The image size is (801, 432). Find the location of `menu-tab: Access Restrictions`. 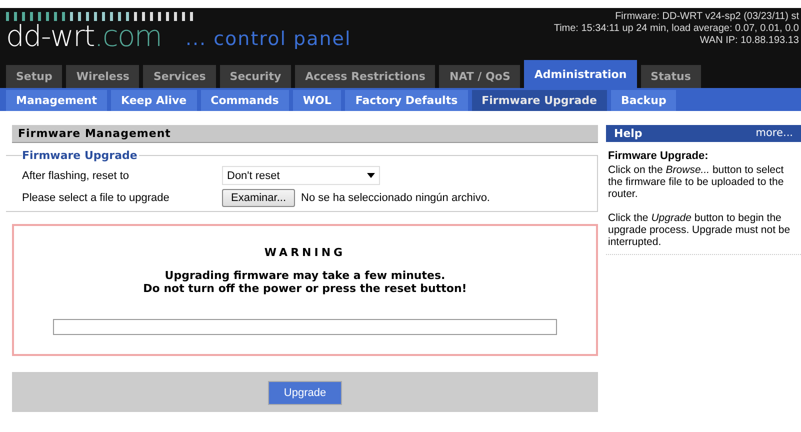

menu-tab: Access Restrictions is located at coordinates (365, 76).